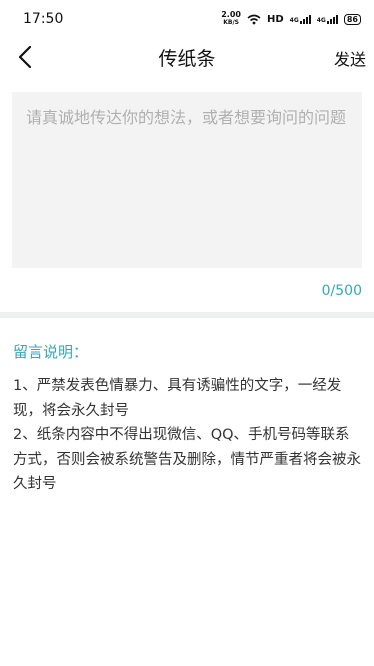 This screenshot has height=666, width=374. I want to click on signal-2-label: 4G, so click(321, 20).